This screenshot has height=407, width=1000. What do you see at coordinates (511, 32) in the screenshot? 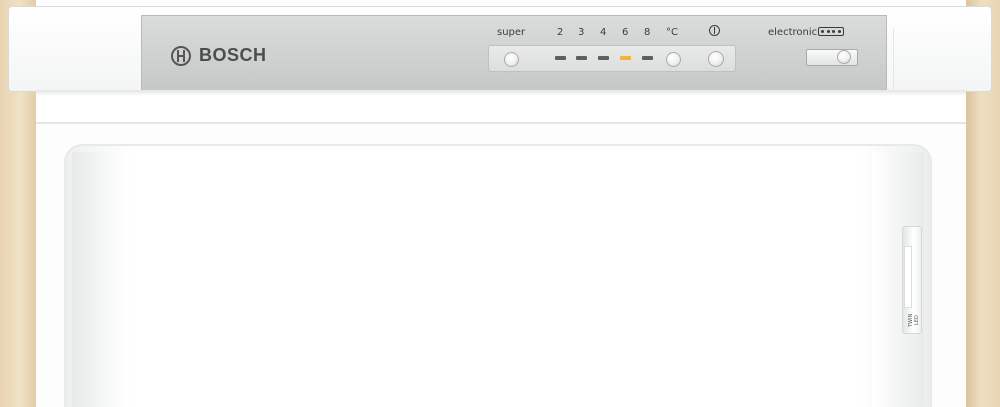
I see `super-label: super` at bounding box center [511, 32].